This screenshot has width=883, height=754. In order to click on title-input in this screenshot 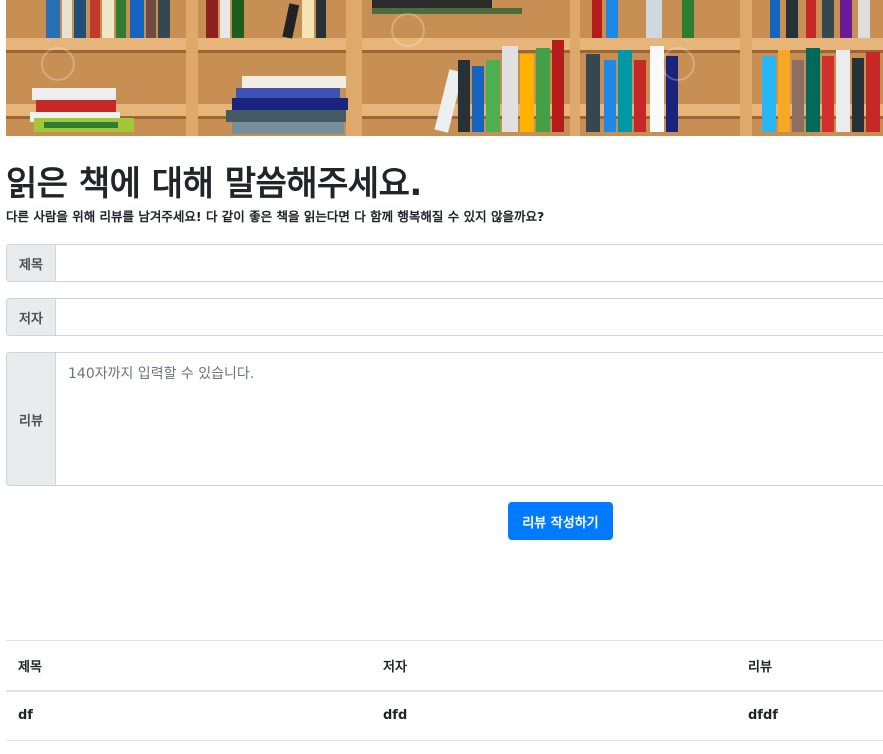, I will do `click(469, 263)`.